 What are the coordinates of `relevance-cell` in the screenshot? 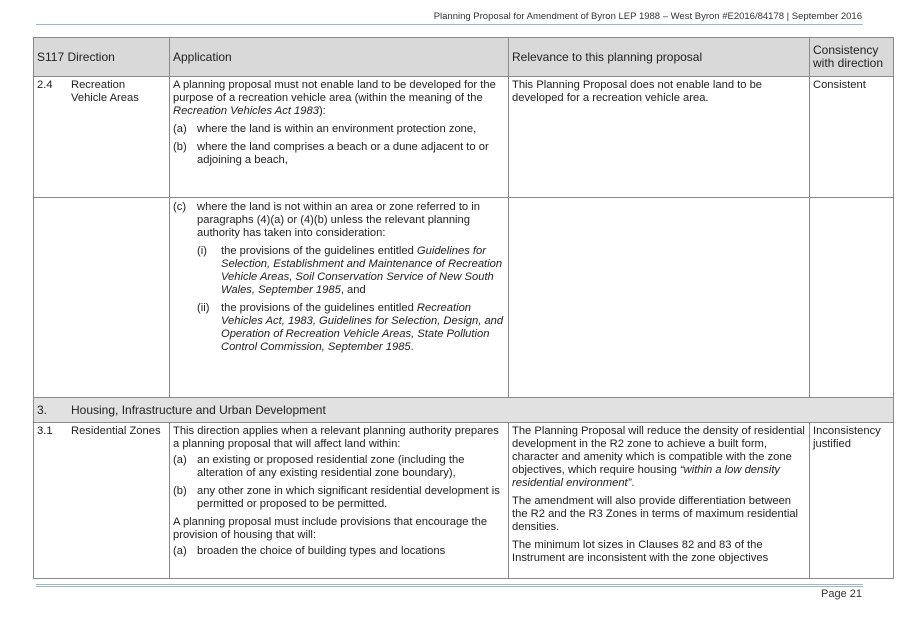 It's located at (659, 297).